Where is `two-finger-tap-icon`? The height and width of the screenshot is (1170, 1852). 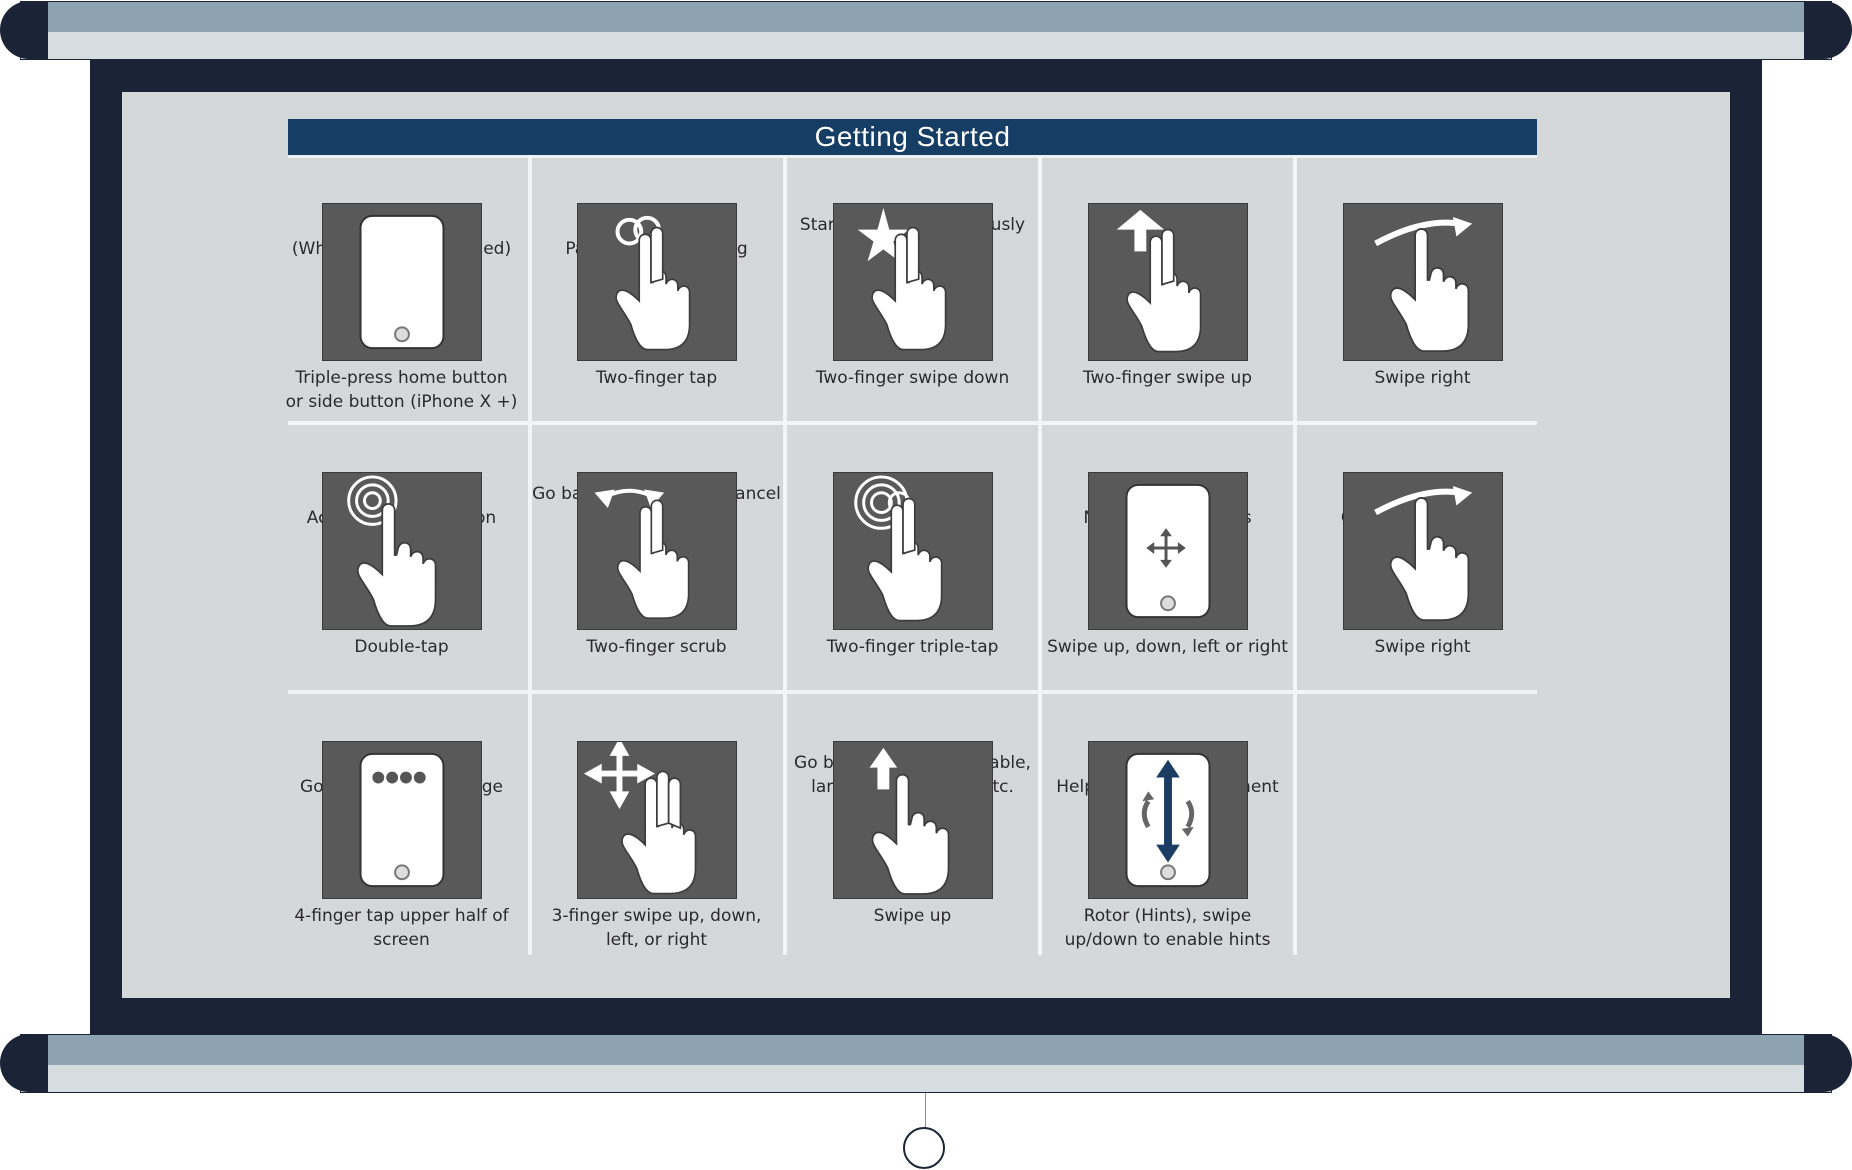
two-finger-tap-icon is located at coordinates (656, 282).